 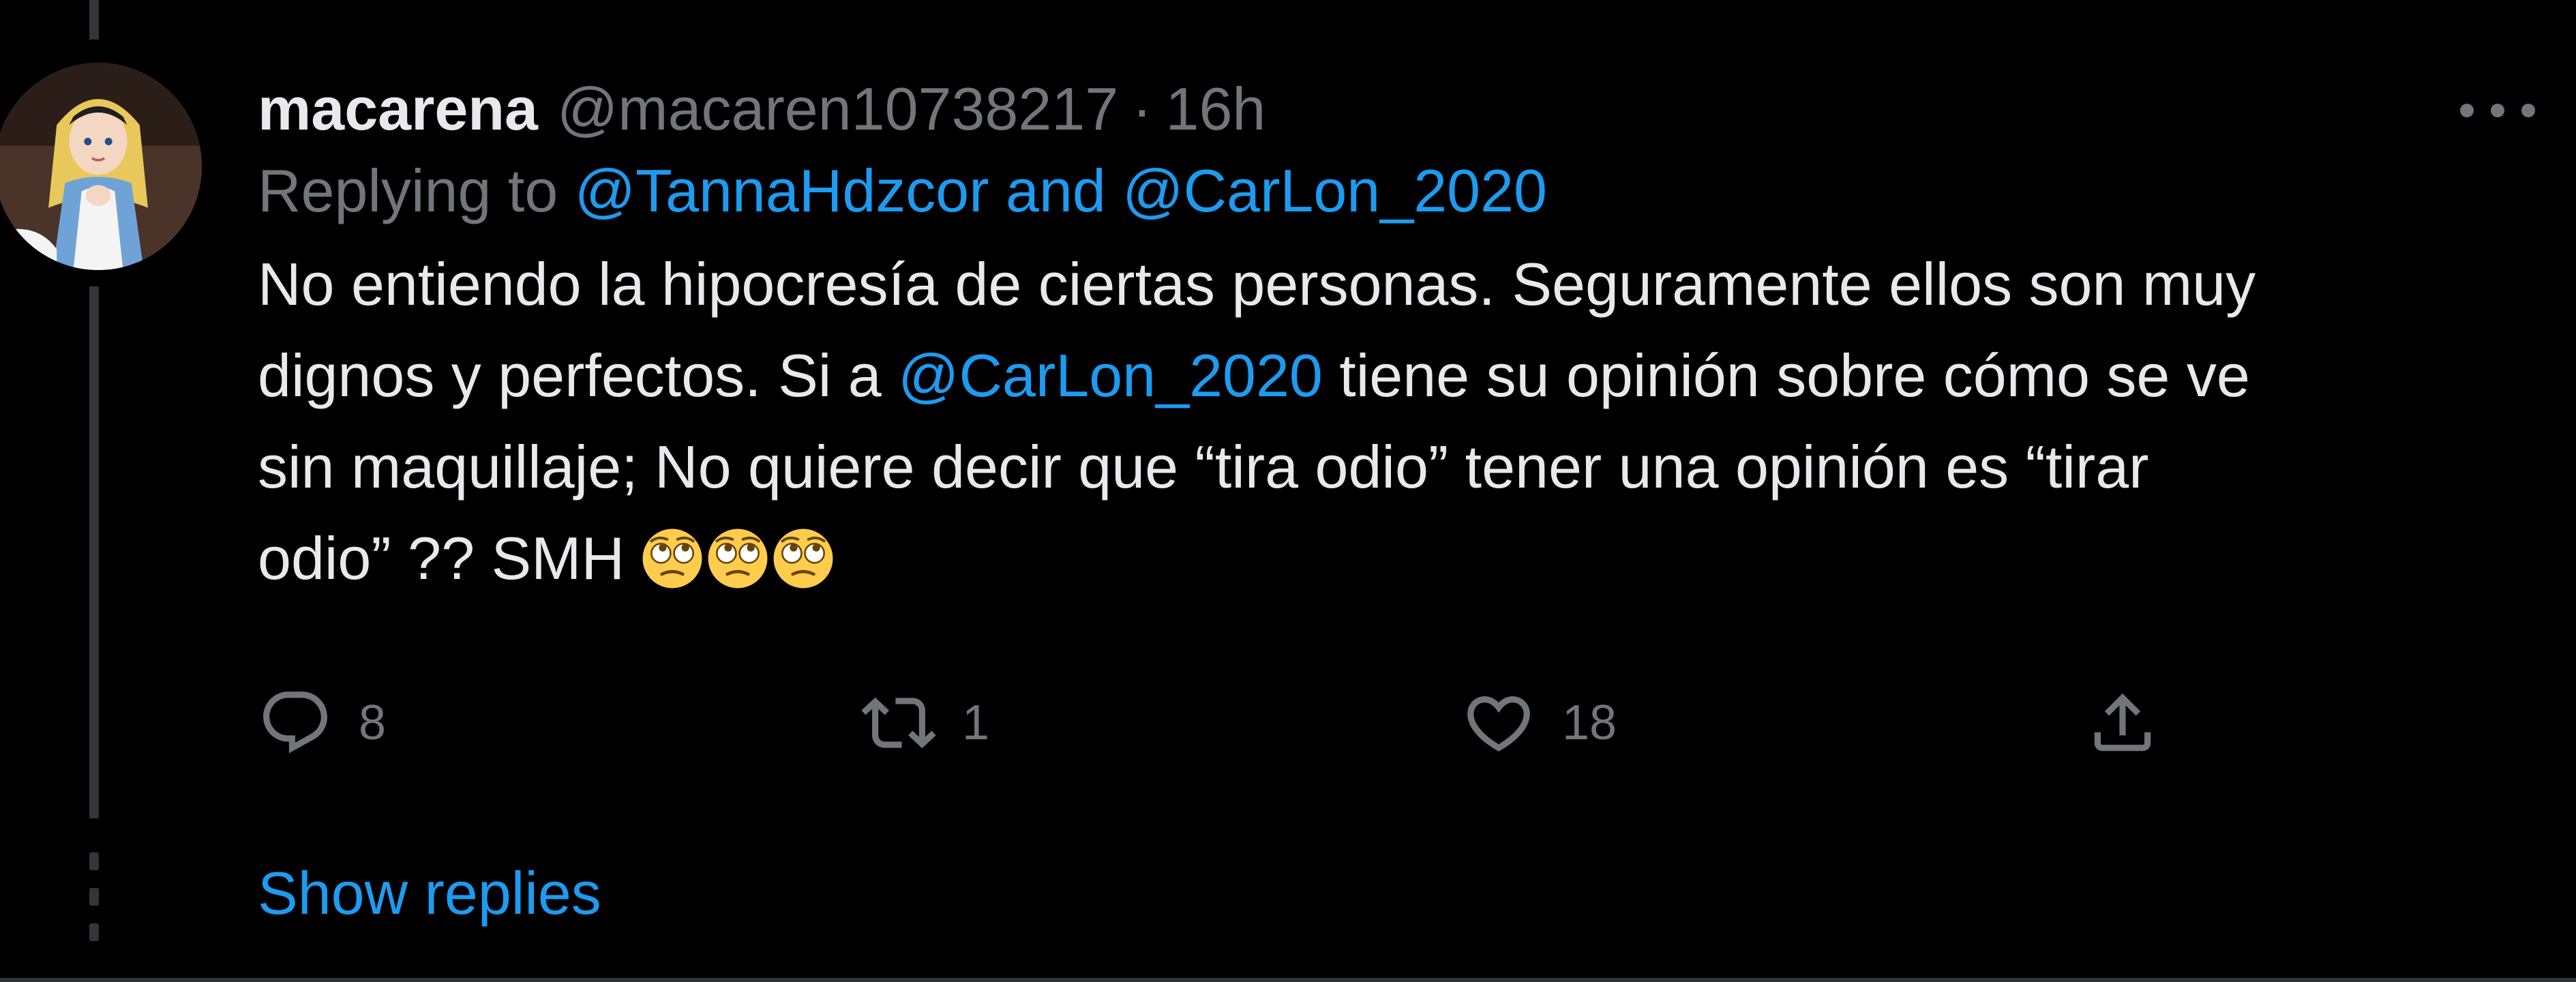 I want to click on more-options-button, so click(x=2497, y=111).